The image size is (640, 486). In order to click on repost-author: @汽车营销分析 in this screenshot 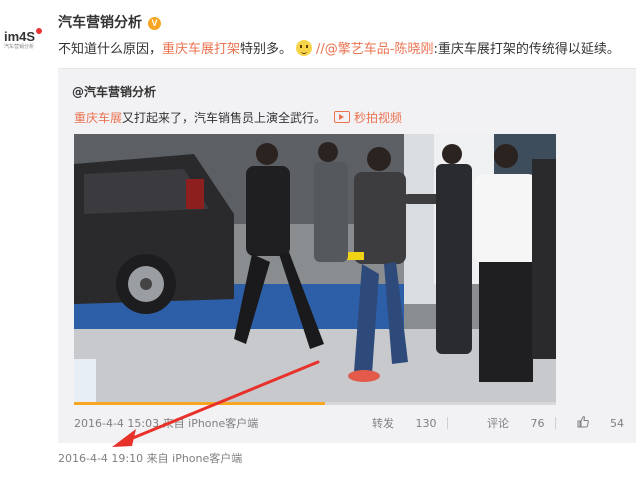, I will do `click(114, 91)`.